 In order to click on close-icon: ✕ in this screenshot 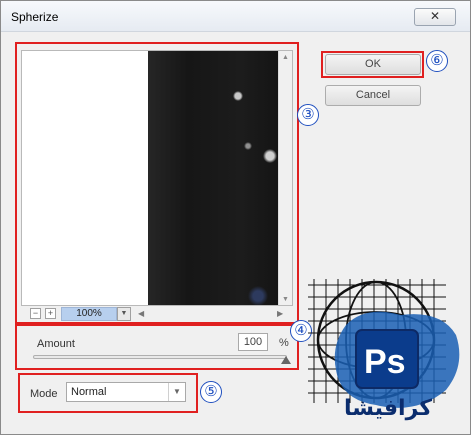, I will do `click(435, 16)`.